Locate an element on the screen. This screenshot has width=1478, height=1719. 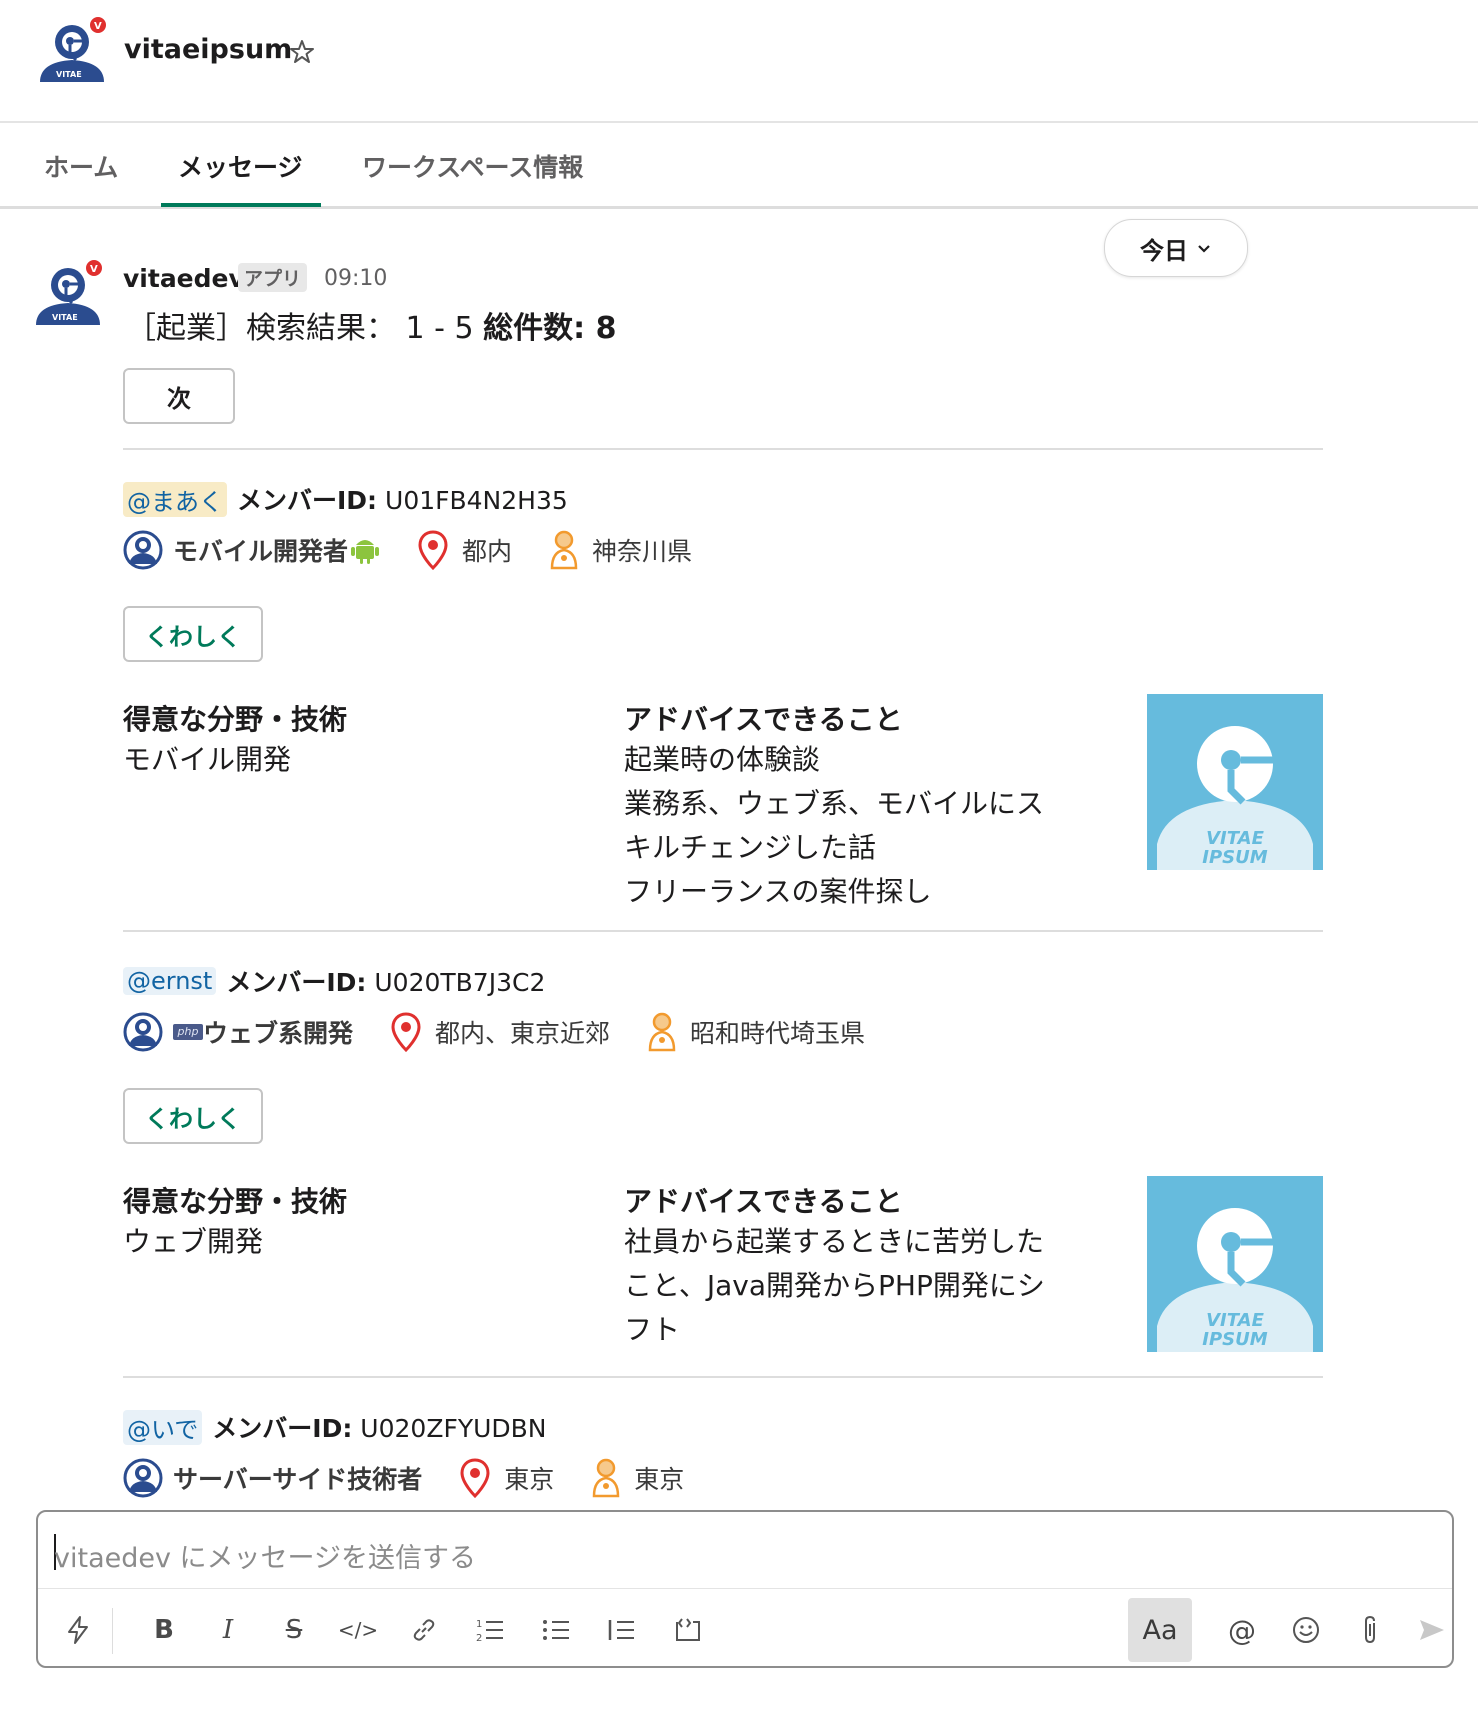
advice-line: 社員から起業するときに苦労した is located at coordinates (834, 1241).